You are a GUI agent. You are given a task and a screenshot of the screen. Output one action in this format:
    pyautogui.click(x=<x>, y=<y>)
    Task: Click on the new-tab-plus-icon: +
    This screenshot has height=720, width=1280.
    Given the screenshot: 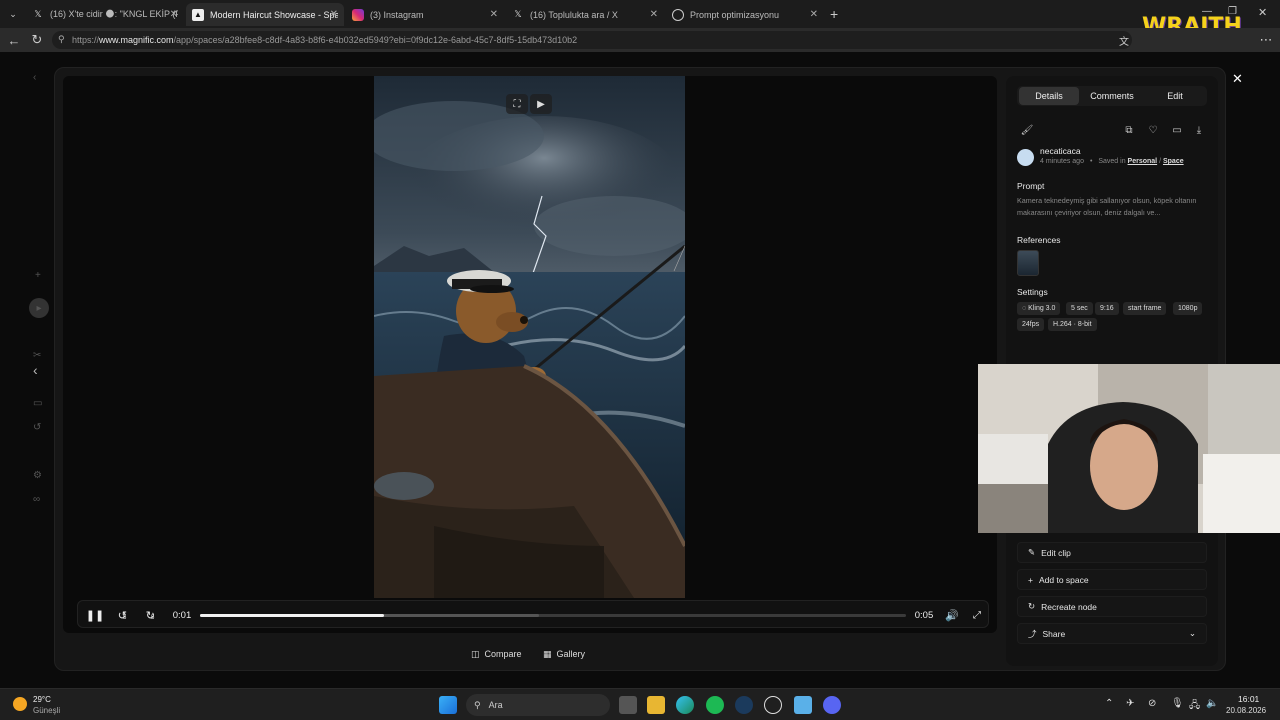 What is the action you would take?
    pyautogui.click(x=834, y=14)
    